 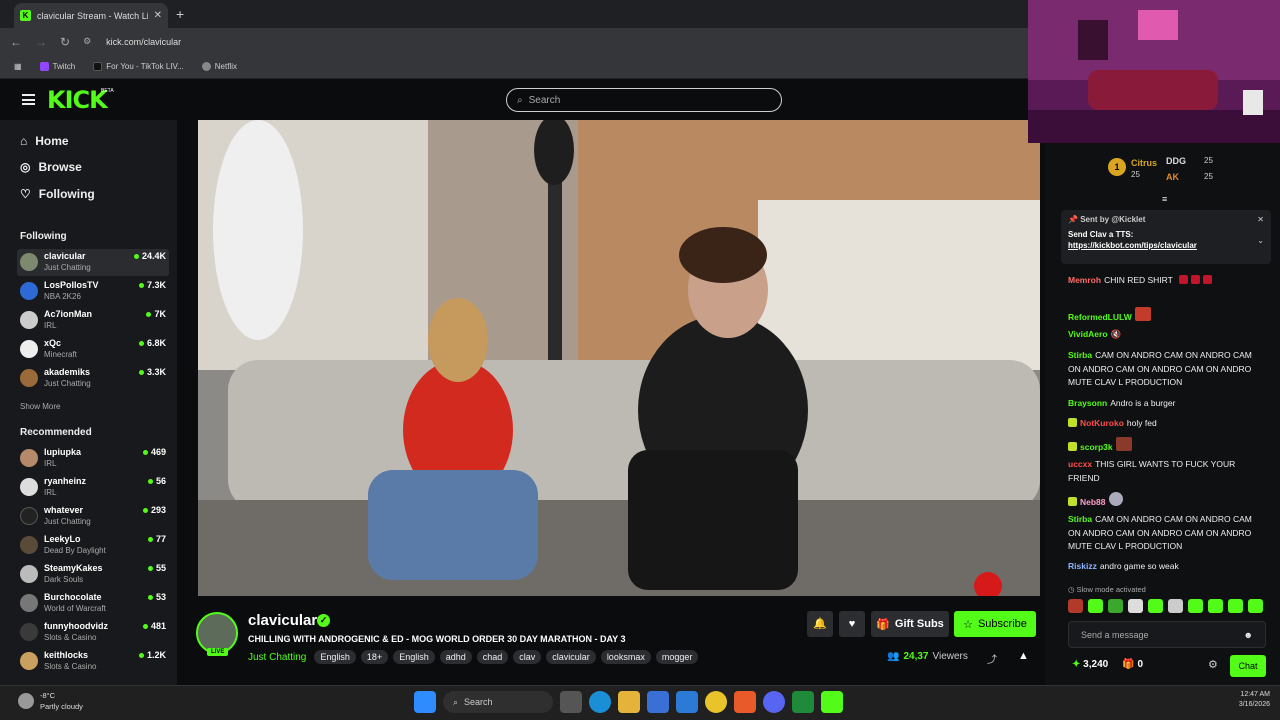 I want to click on emoji-icon: ☻, so click(x=1248, y=635).